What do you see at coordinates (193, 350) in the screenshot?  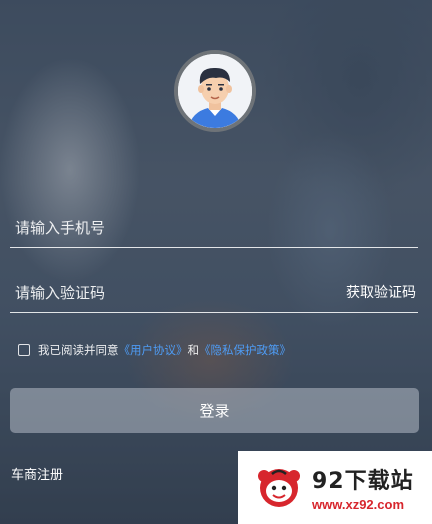 I see `agreement-conjunction: 和` at bounding box center [193, 350].